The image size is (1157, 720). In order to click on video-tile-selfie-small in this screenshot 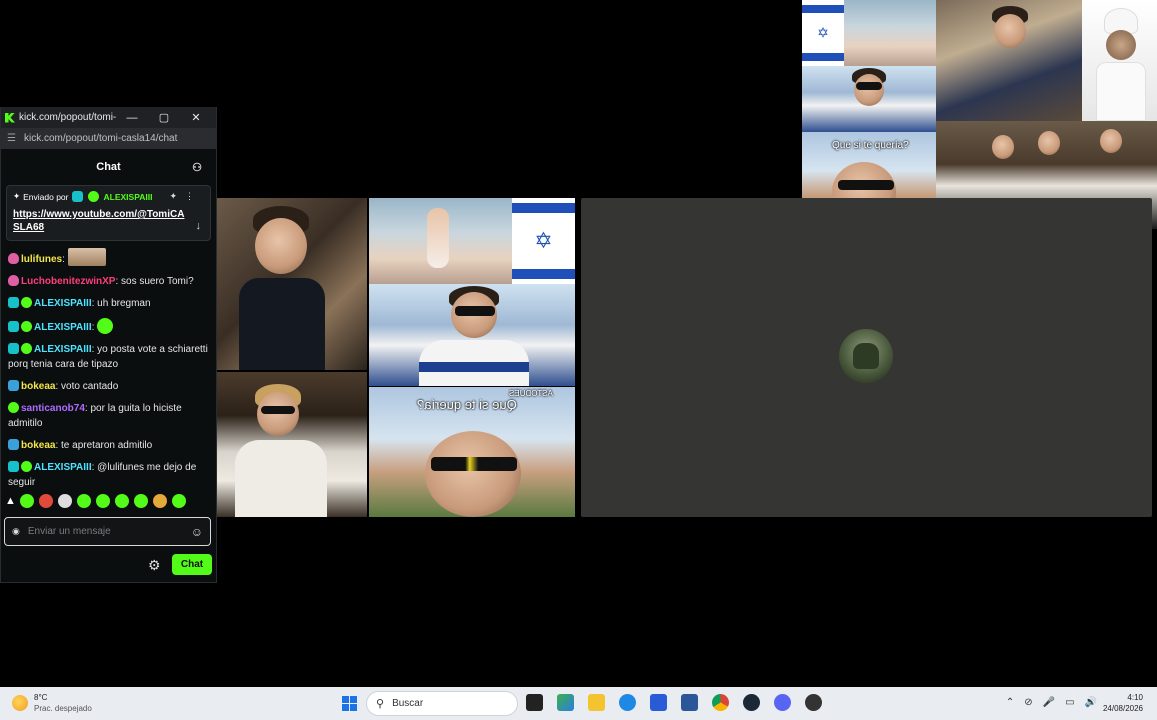, I will do `click(1009, 60)`.